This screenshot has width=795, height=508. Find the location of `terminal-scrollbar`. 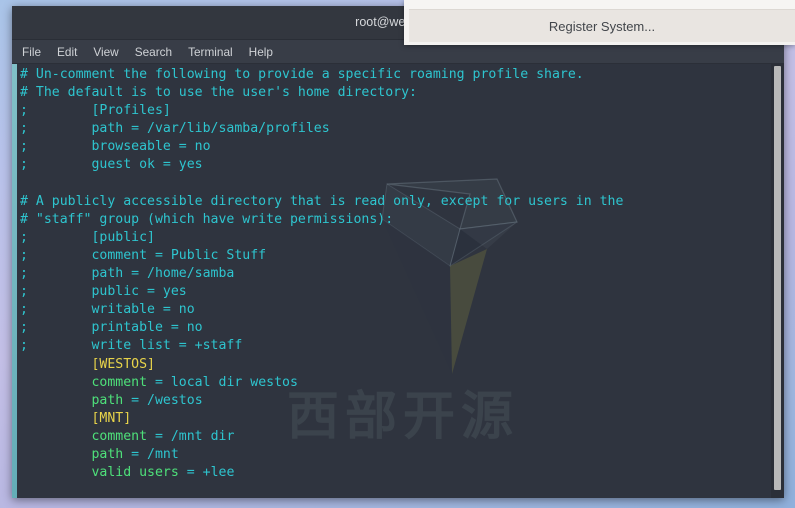

terminal-scrollbar is located at coordinates (777, 281).